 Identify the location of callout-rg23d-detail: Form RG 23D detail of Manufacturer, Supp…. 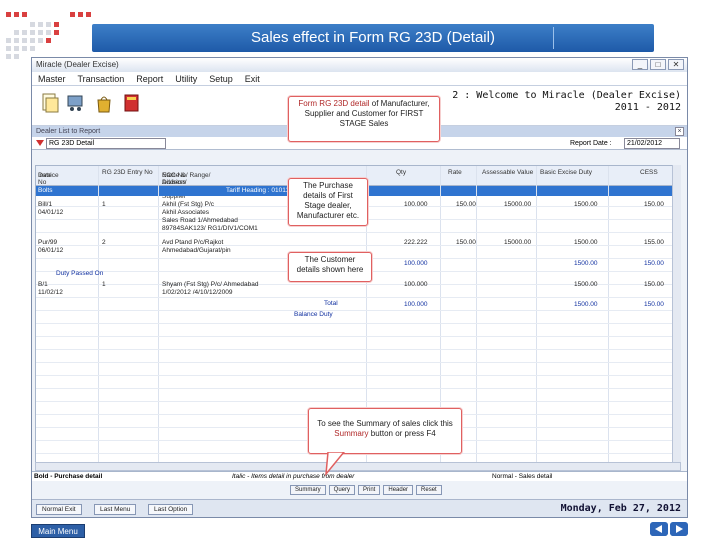
(364, 119).